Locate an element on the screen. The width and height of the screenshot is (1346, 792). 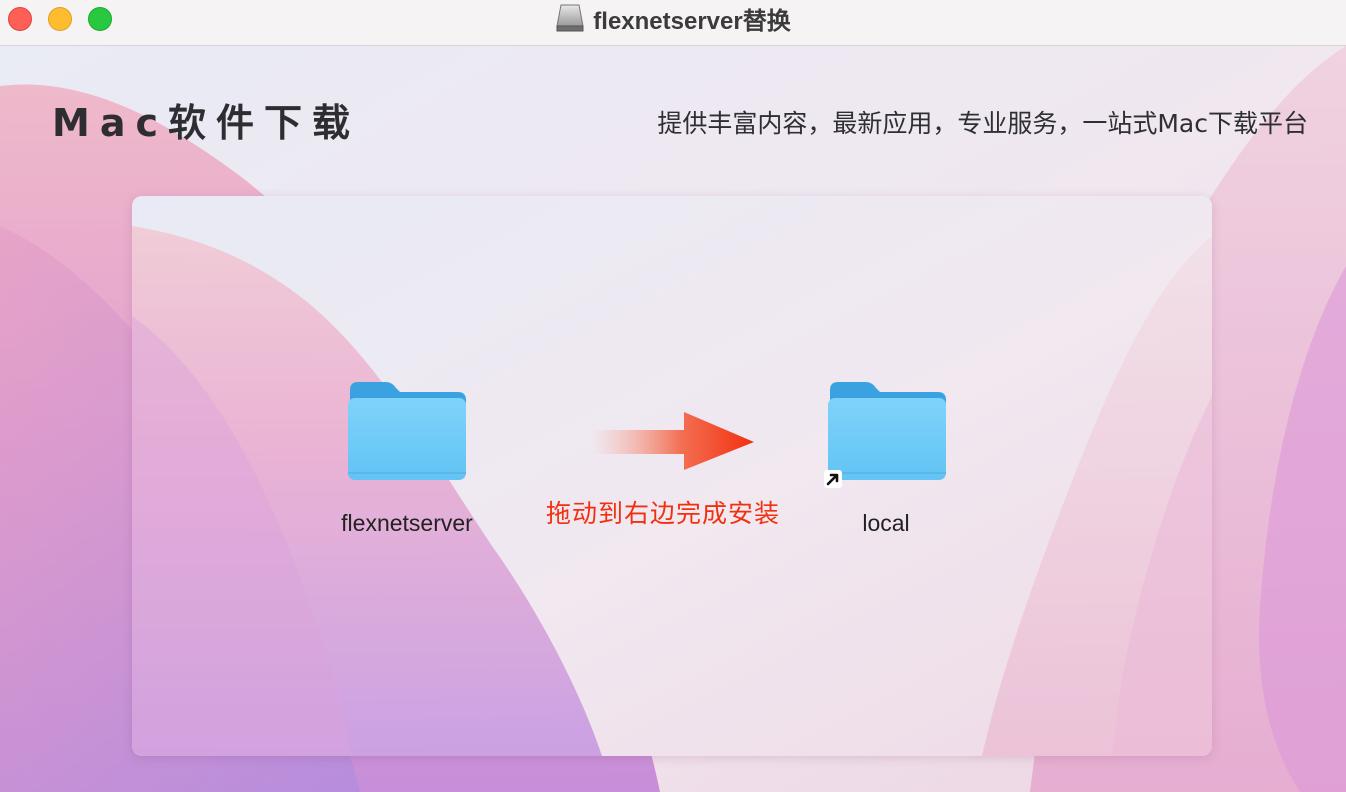
disk-image-icon is located at coordinates (570, 18).